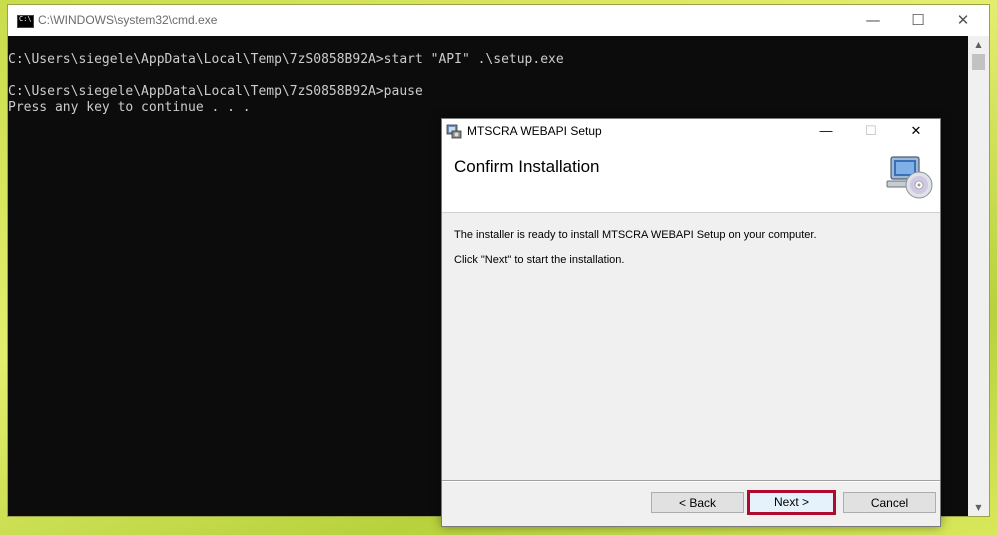 This screenshot has height=535, width=997. I want to click on dialog-title: MTSCRA WEBAPI Setup, so click(534, 131).